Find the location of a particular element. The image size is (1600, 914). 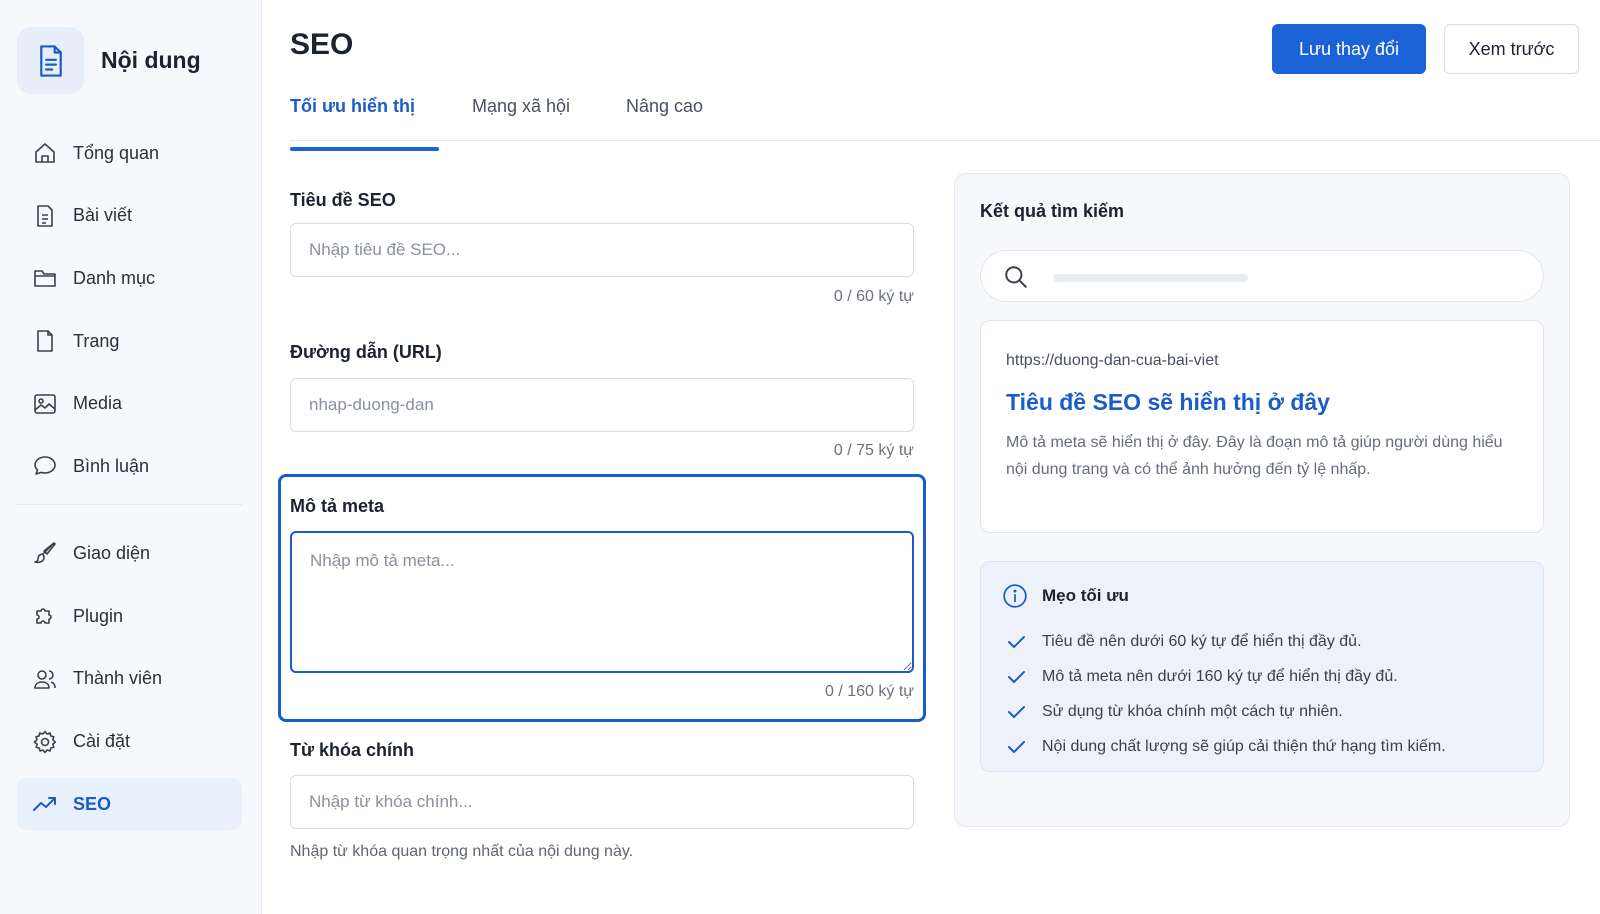

sidebar-item-overview: Tổng quan is located at coordinates (129, 153).